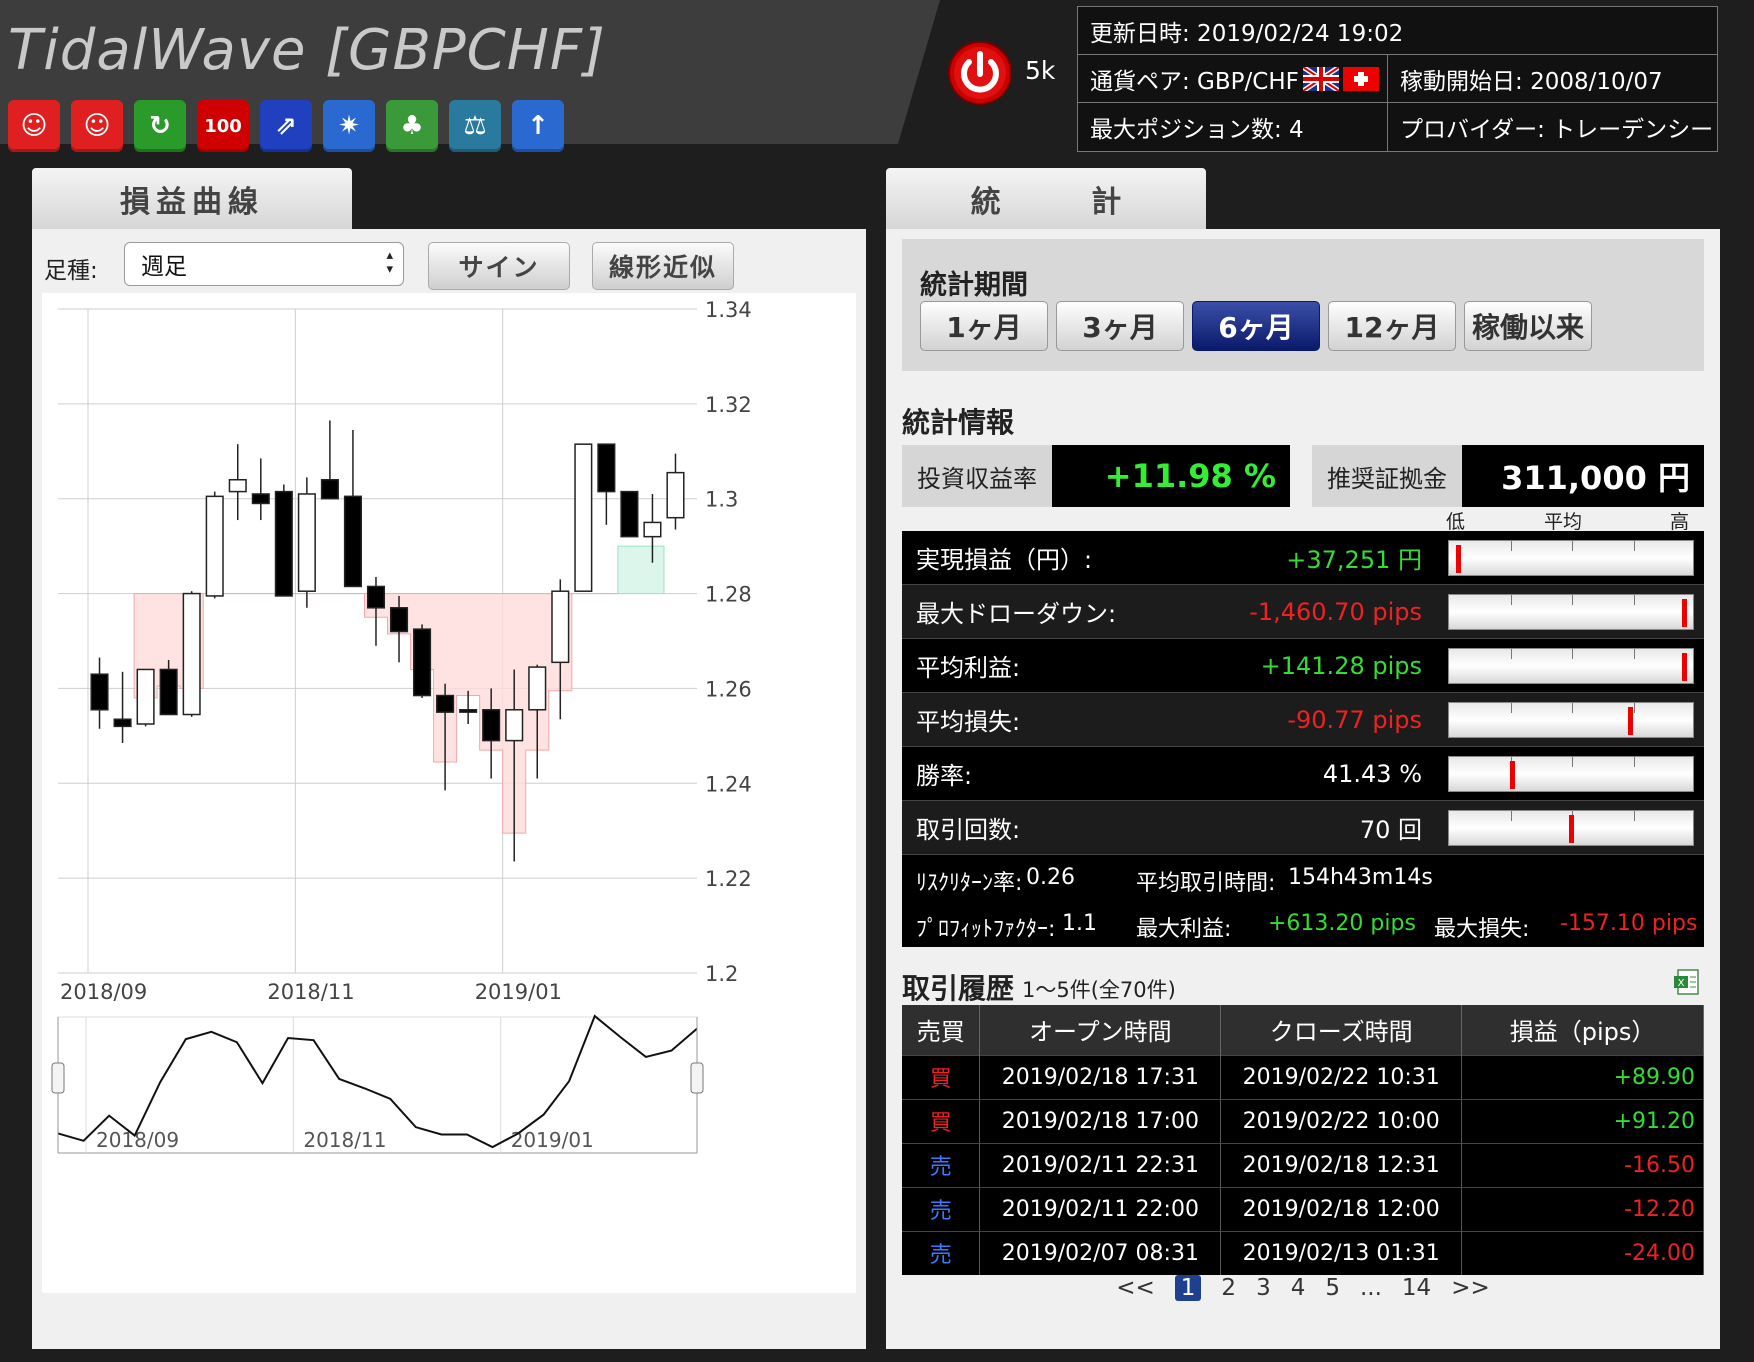  What do you see at coordinates (286, 126) in the screenshot?
I see `rocket-icon: ⇗` at bounding box center [286, 126].